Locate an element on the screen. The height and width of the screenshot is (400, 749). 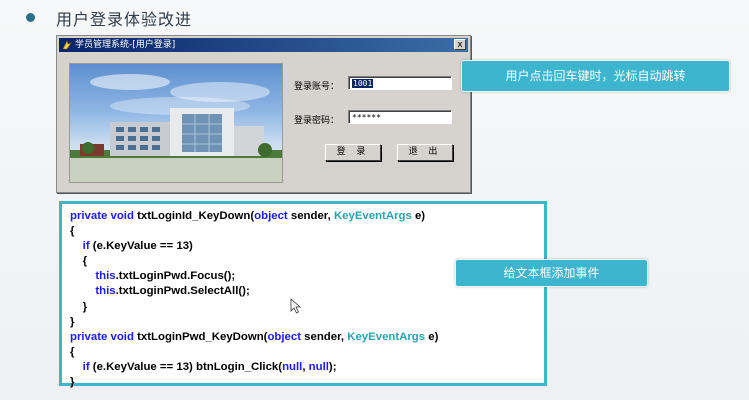
window-titlebar: 学员管理系统-[用户登录] x is located at coordinates (263, 45).